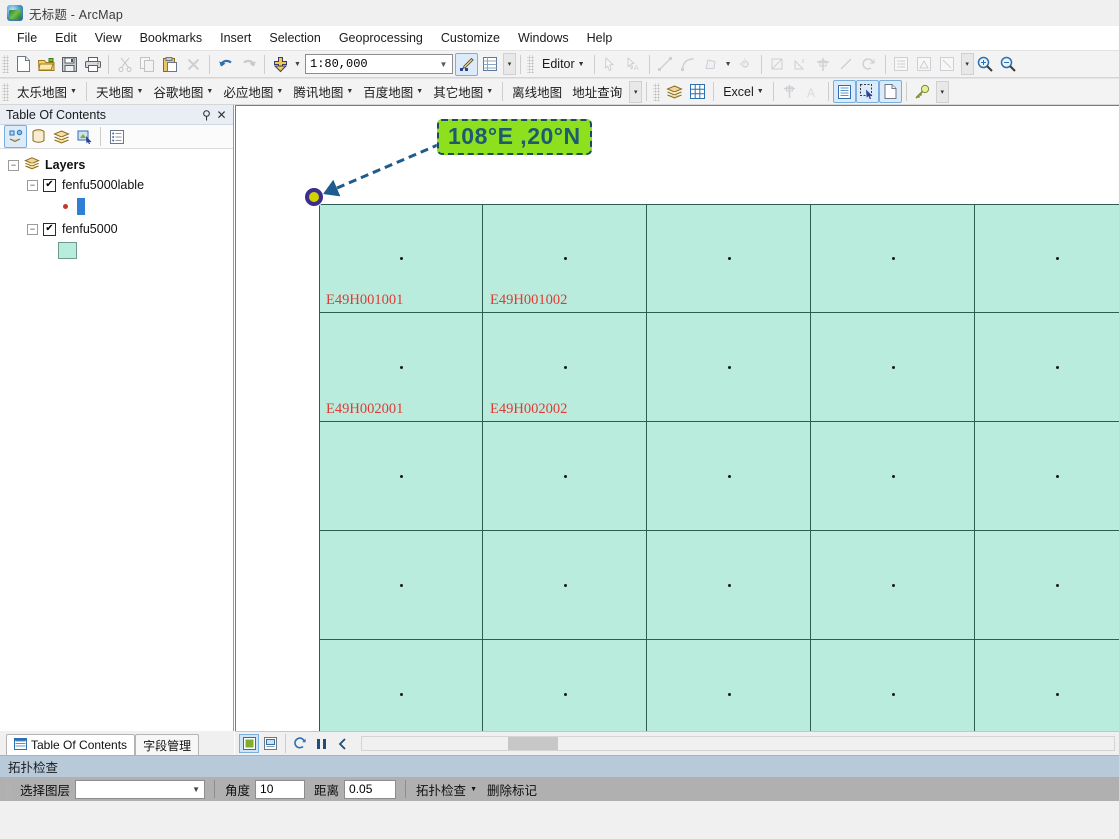 This screenshot has width=1119, height=839. Describe the element at coordinates (967, 64) in the screenshot. I see `editor-toolbar-overflow: ▾` at that location.